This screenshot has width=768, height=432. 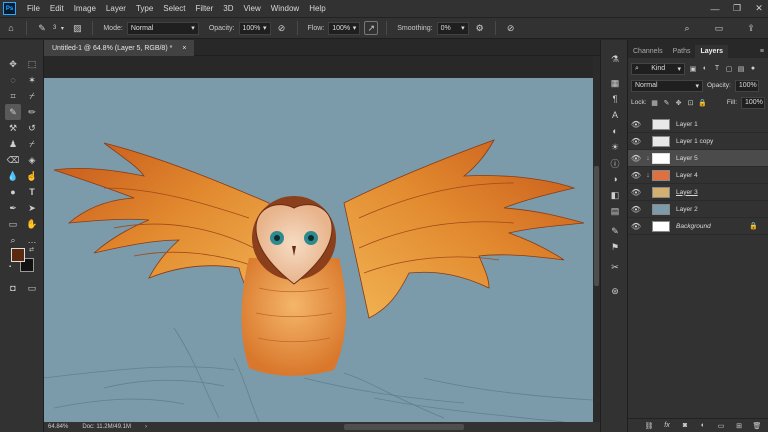 What do you see at coordinates (13, 224) in the screenshot?
I see `shape-tool-icon: ▭` at bounding box center [13, 224].